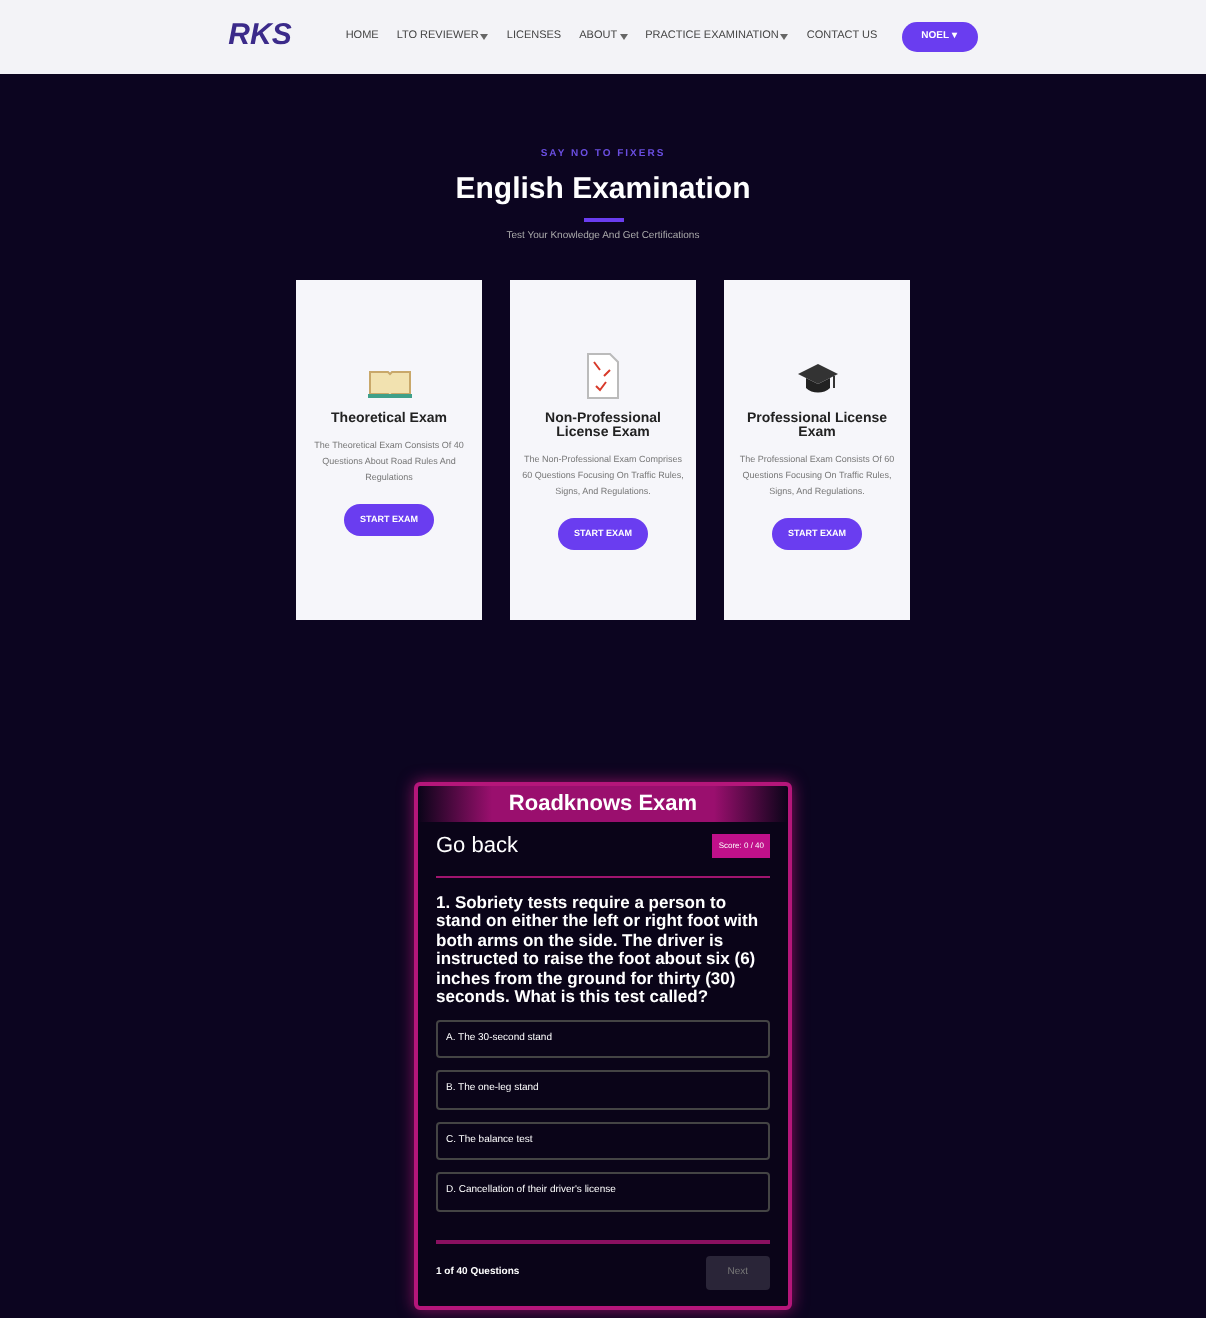  What do you see at coordinates (260, 37) in the screenshot?
I see `logo: RKS` at bounding box center [260, 37].